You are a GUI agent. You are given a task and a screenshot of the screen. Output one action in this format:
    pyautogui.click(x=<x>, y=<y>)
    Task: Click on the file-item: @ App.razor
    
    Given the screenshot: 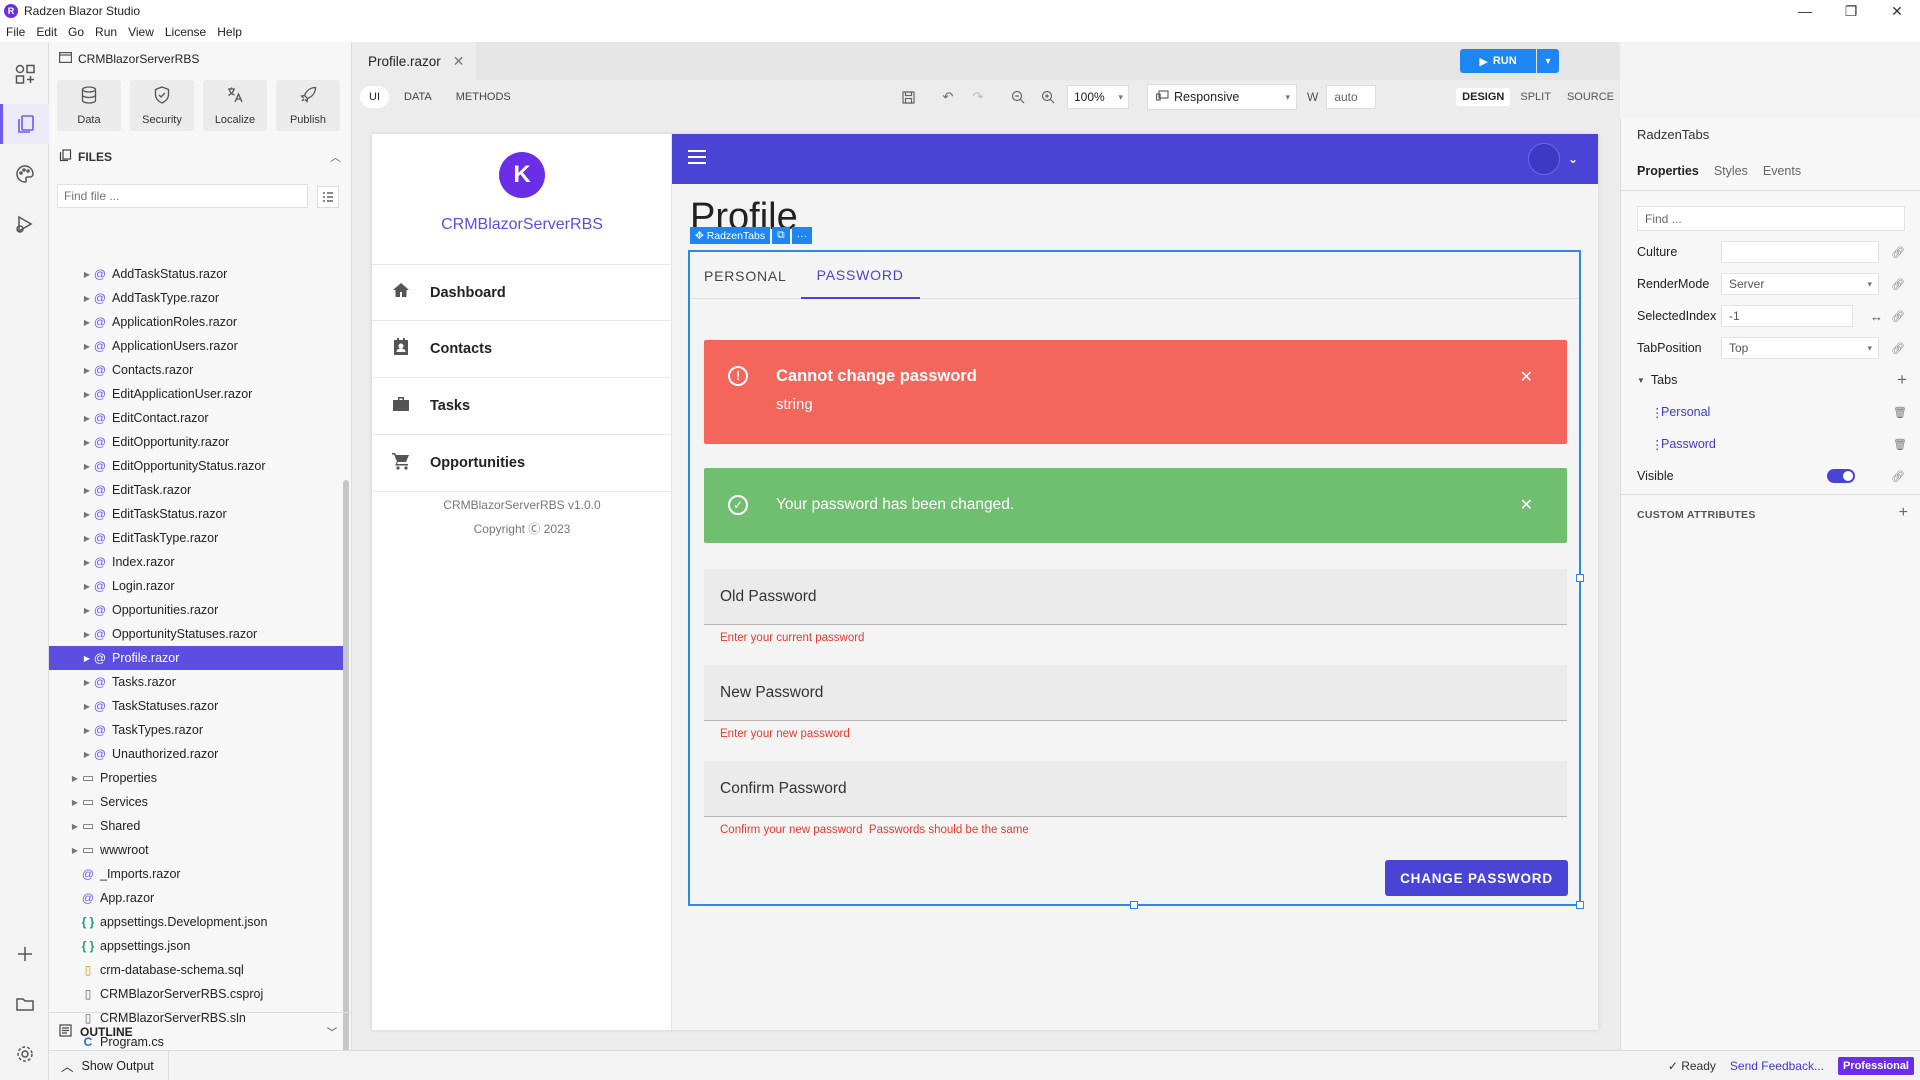 What is the action you would take?
    pyautogui.click(x=196, y=898)
    